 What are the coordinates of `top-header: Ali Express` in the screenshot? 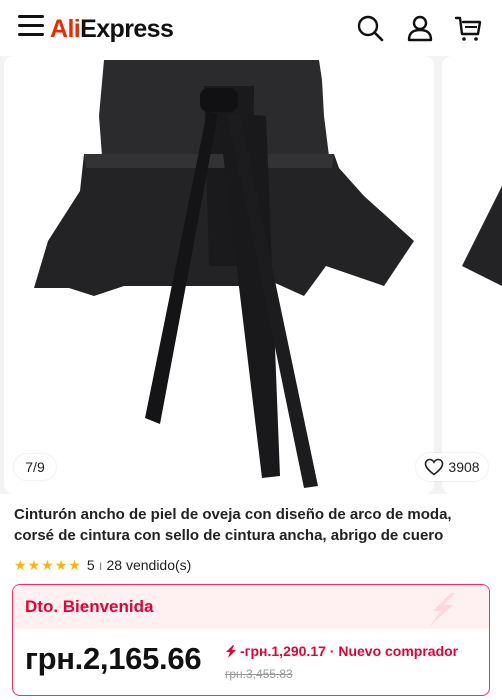 It's located at (251, 28).